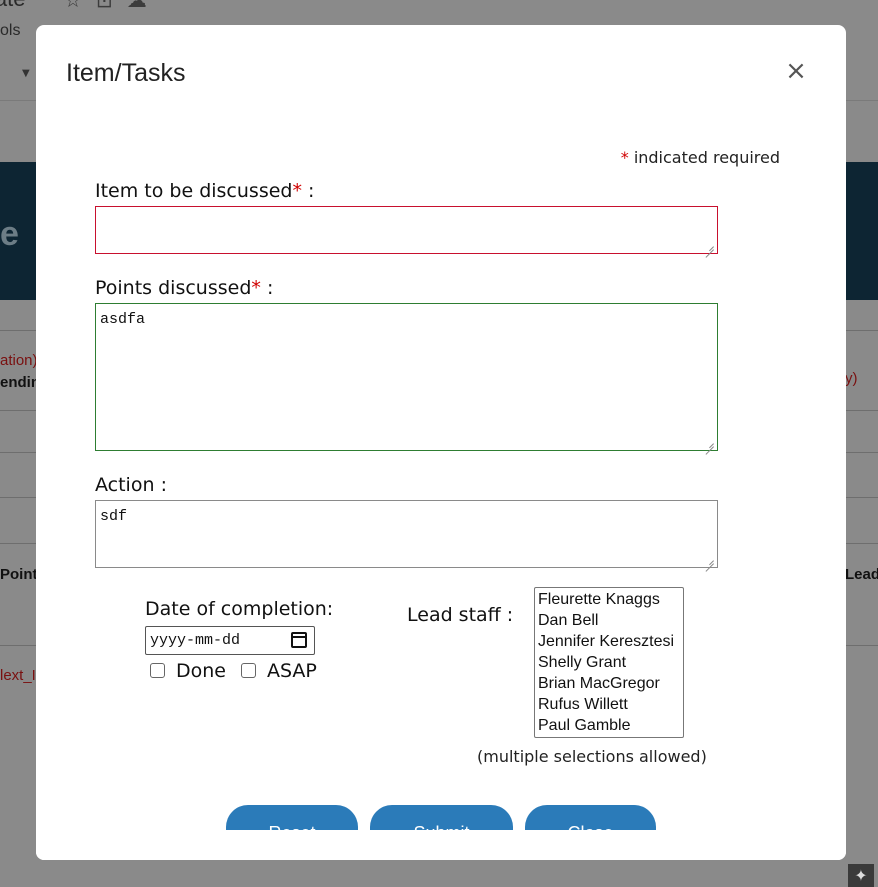  What do you see at coordinates (861, 875) in the screenshot?
I see `sparkle-icon: ✦` at bounding box center [861, 875].